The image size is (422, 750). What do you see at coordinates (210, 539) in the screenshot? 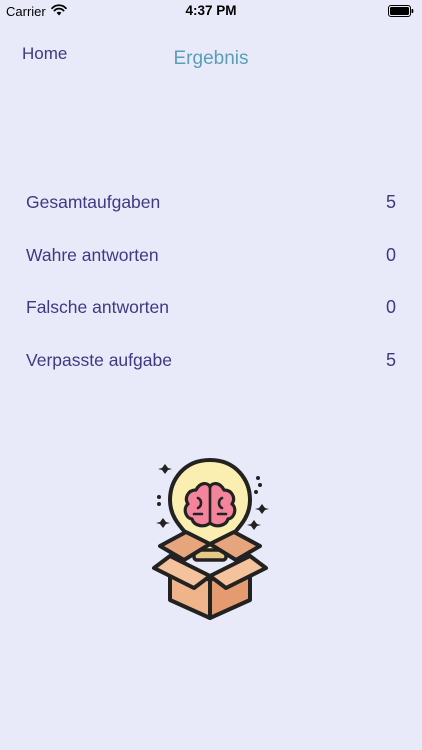
I see `brain-lightbulb-box-icon` at bounding box center [210, 539].